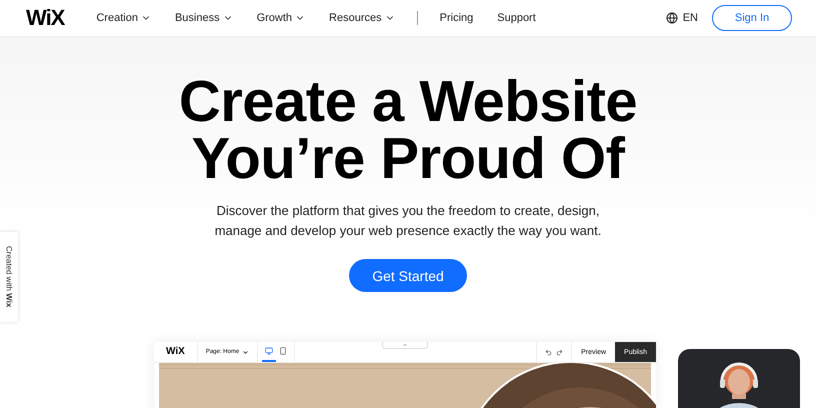 The width and height of the screenshot is (816, 408). Describe the element at coordinates (246, 352) in the screenshot. I see `chevron-down-icon` at that location.